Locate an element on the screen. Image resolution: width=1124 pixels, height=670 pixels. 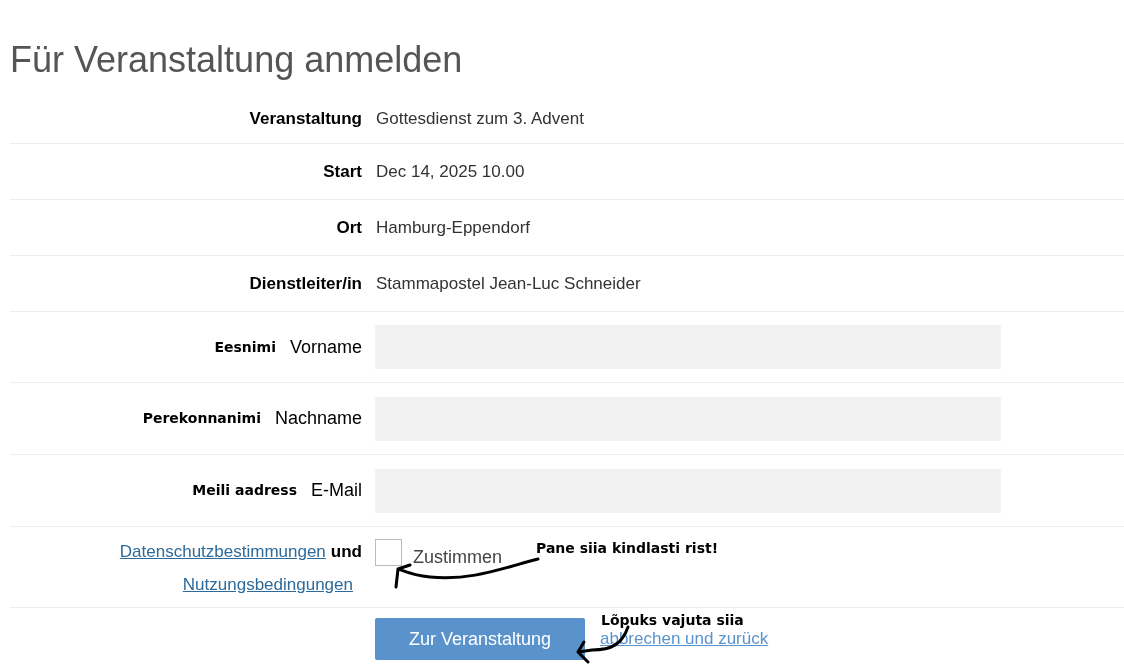
field-label: Veranstaltung is located at coordinates (305, 119).